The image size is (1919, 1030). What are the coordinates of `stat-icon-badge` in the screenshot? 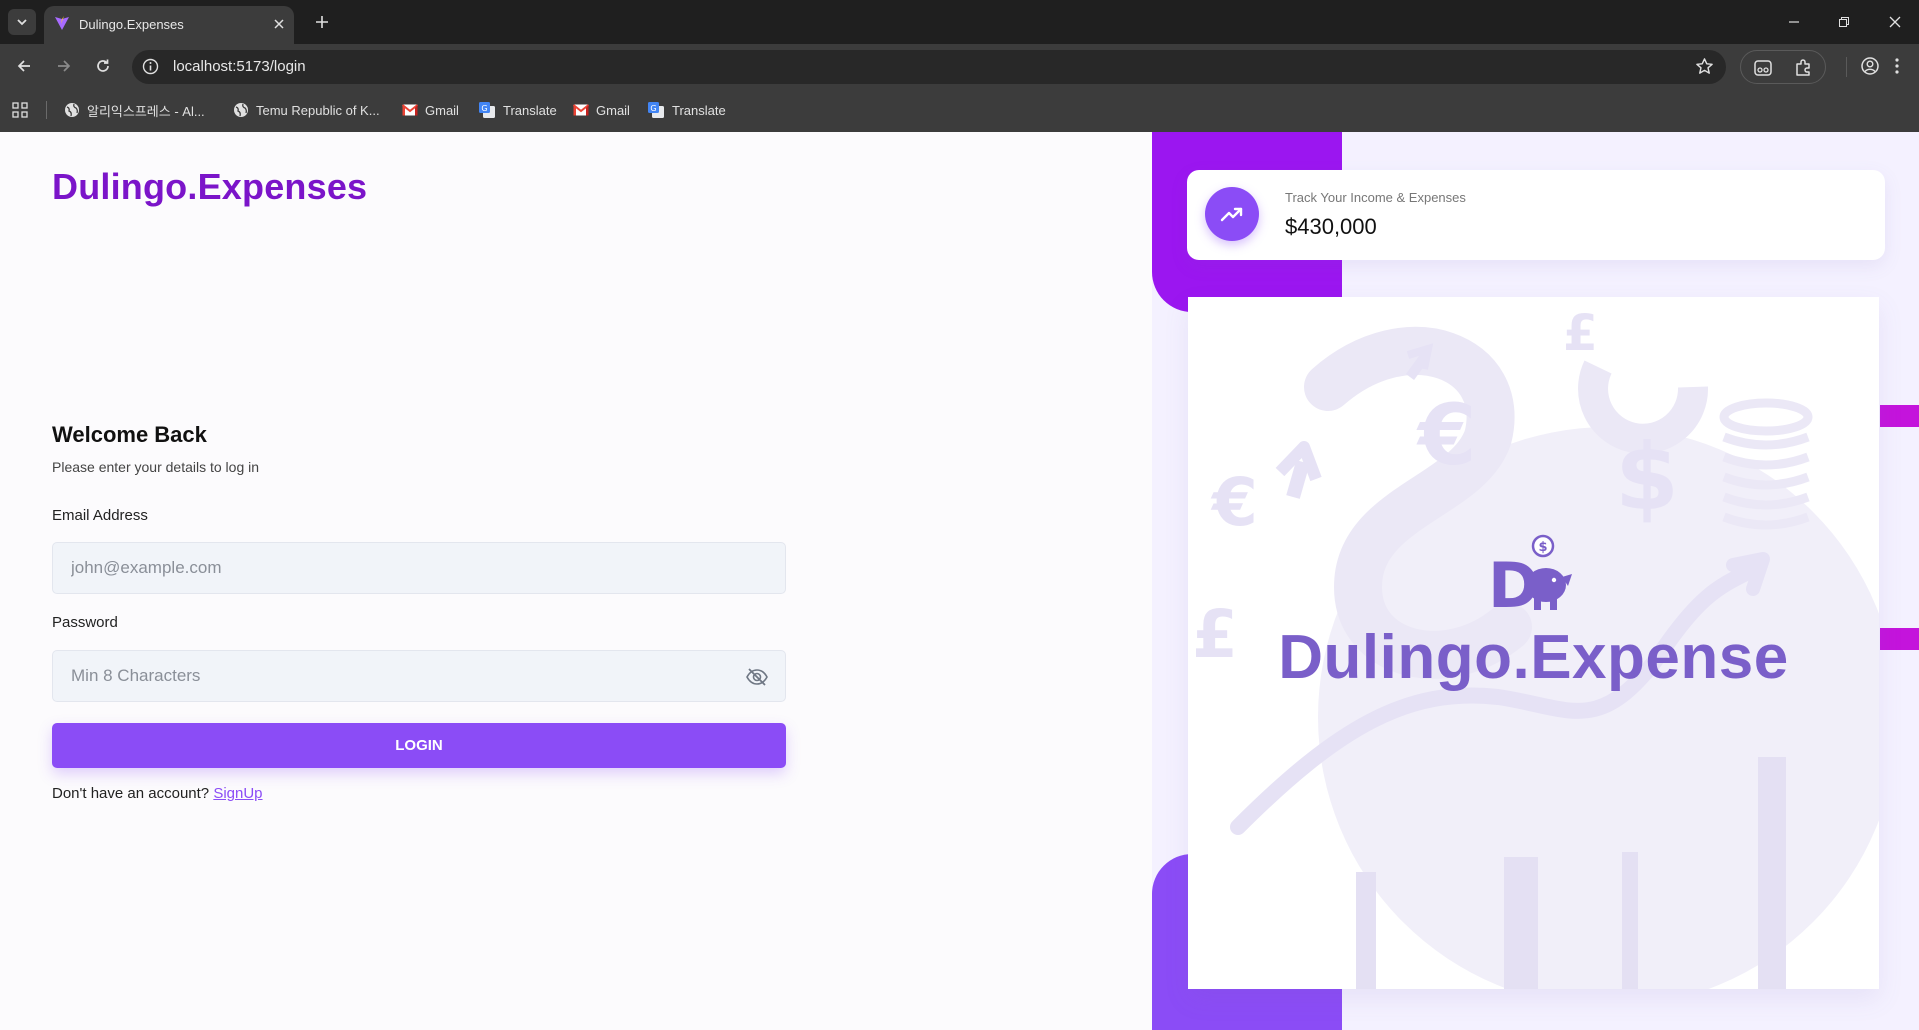 It's located at (1232, 214).